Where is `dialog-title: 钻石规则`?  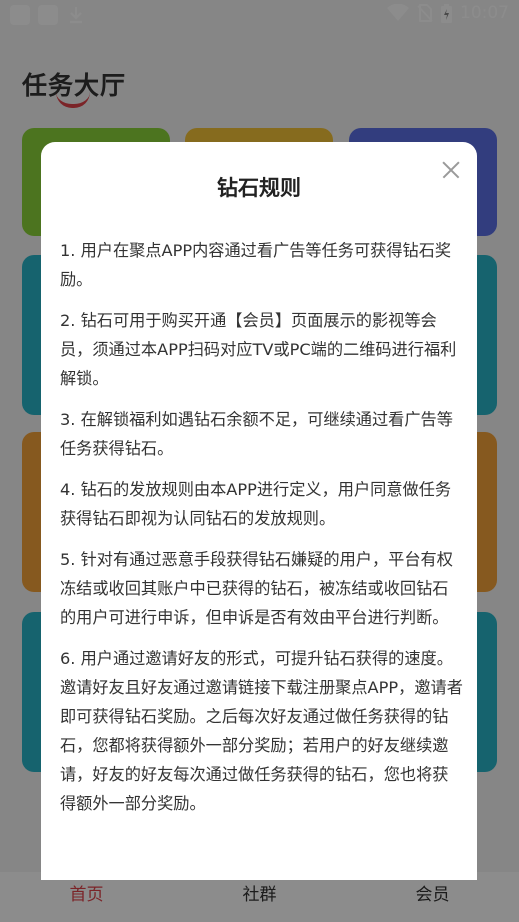
dialog-title: 钻石规则 is located at coordinates (259, 188).